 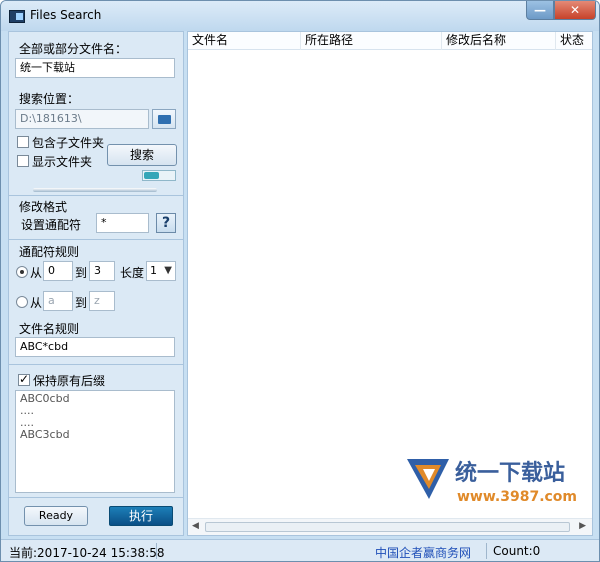 I want to click on column-header-path: 所在路径, so click(x=371, y=41).